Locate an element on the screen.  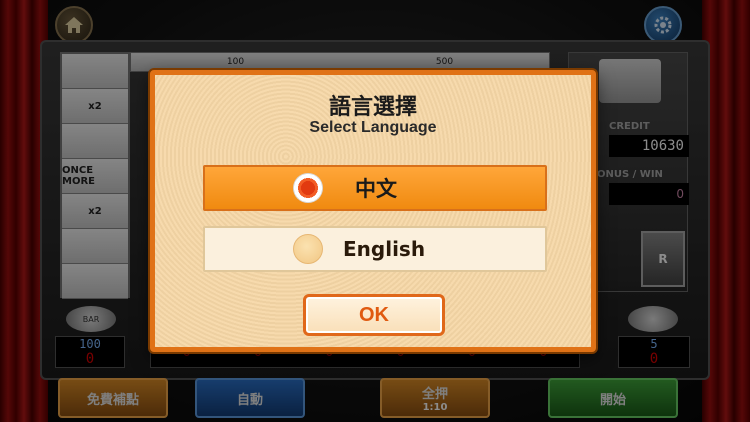
language-label-chinese: 中文 is located at coordinates (376, 189).